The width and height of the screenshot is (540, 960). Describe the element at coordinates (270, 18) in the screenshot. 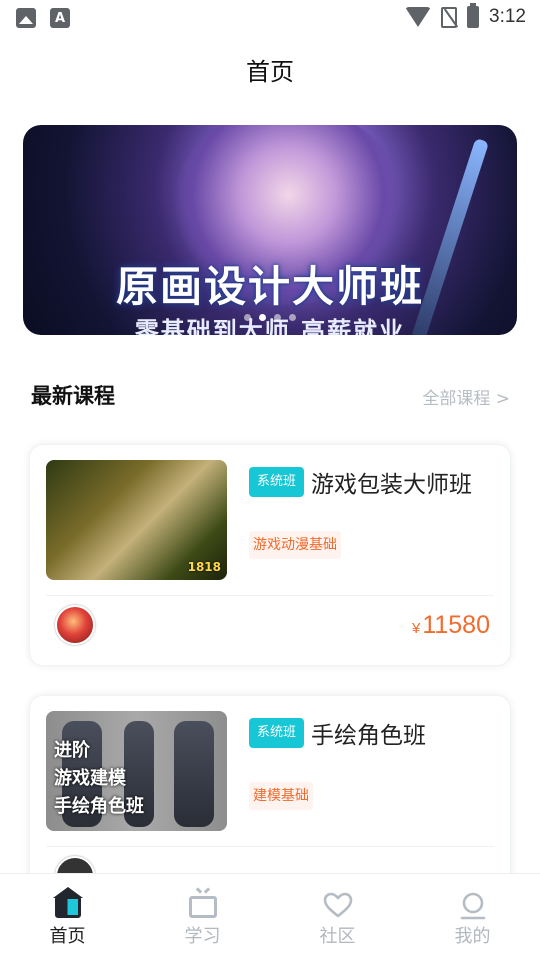

I see `status-bar: A 3:12` at that location.